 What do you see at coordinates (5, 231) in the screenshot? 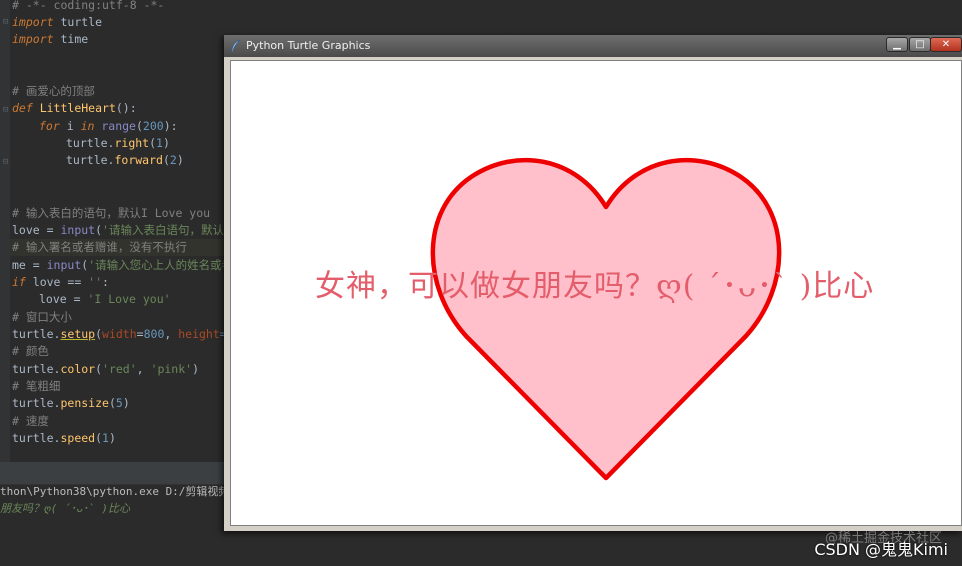
I see `editor-gutter` at bounding box center [5, 231].